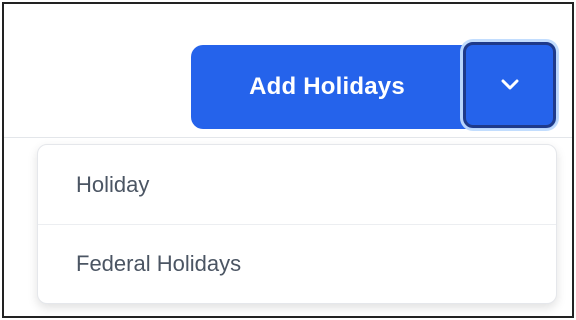 The height and width of the screenshot is (320, 576). Describe the element at coordinates (288, 137) in the screenshot. I see `header-divider` at that location.